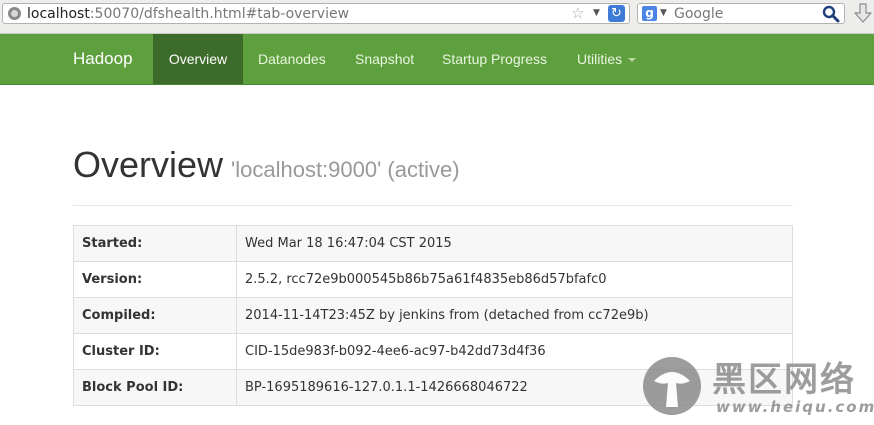 The image size is (874, 425). I want to click on namenode-address: 'localhost:9000' (active), so click(345, 169).